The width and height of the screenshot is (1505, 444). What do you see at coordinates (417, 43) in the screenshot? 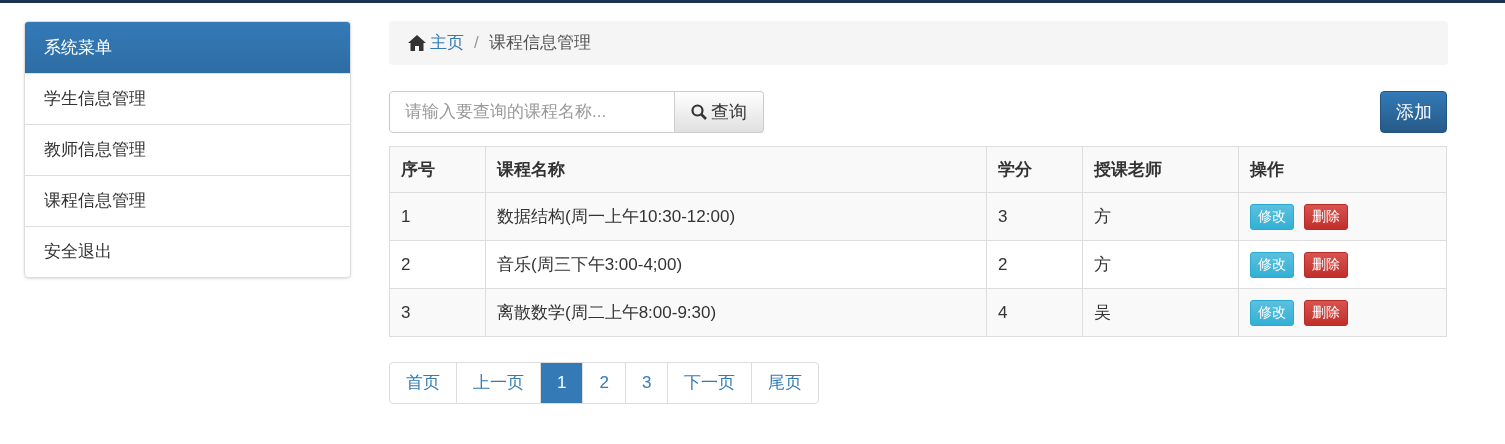
I see `home-icon` at bounding box center [417, 43].